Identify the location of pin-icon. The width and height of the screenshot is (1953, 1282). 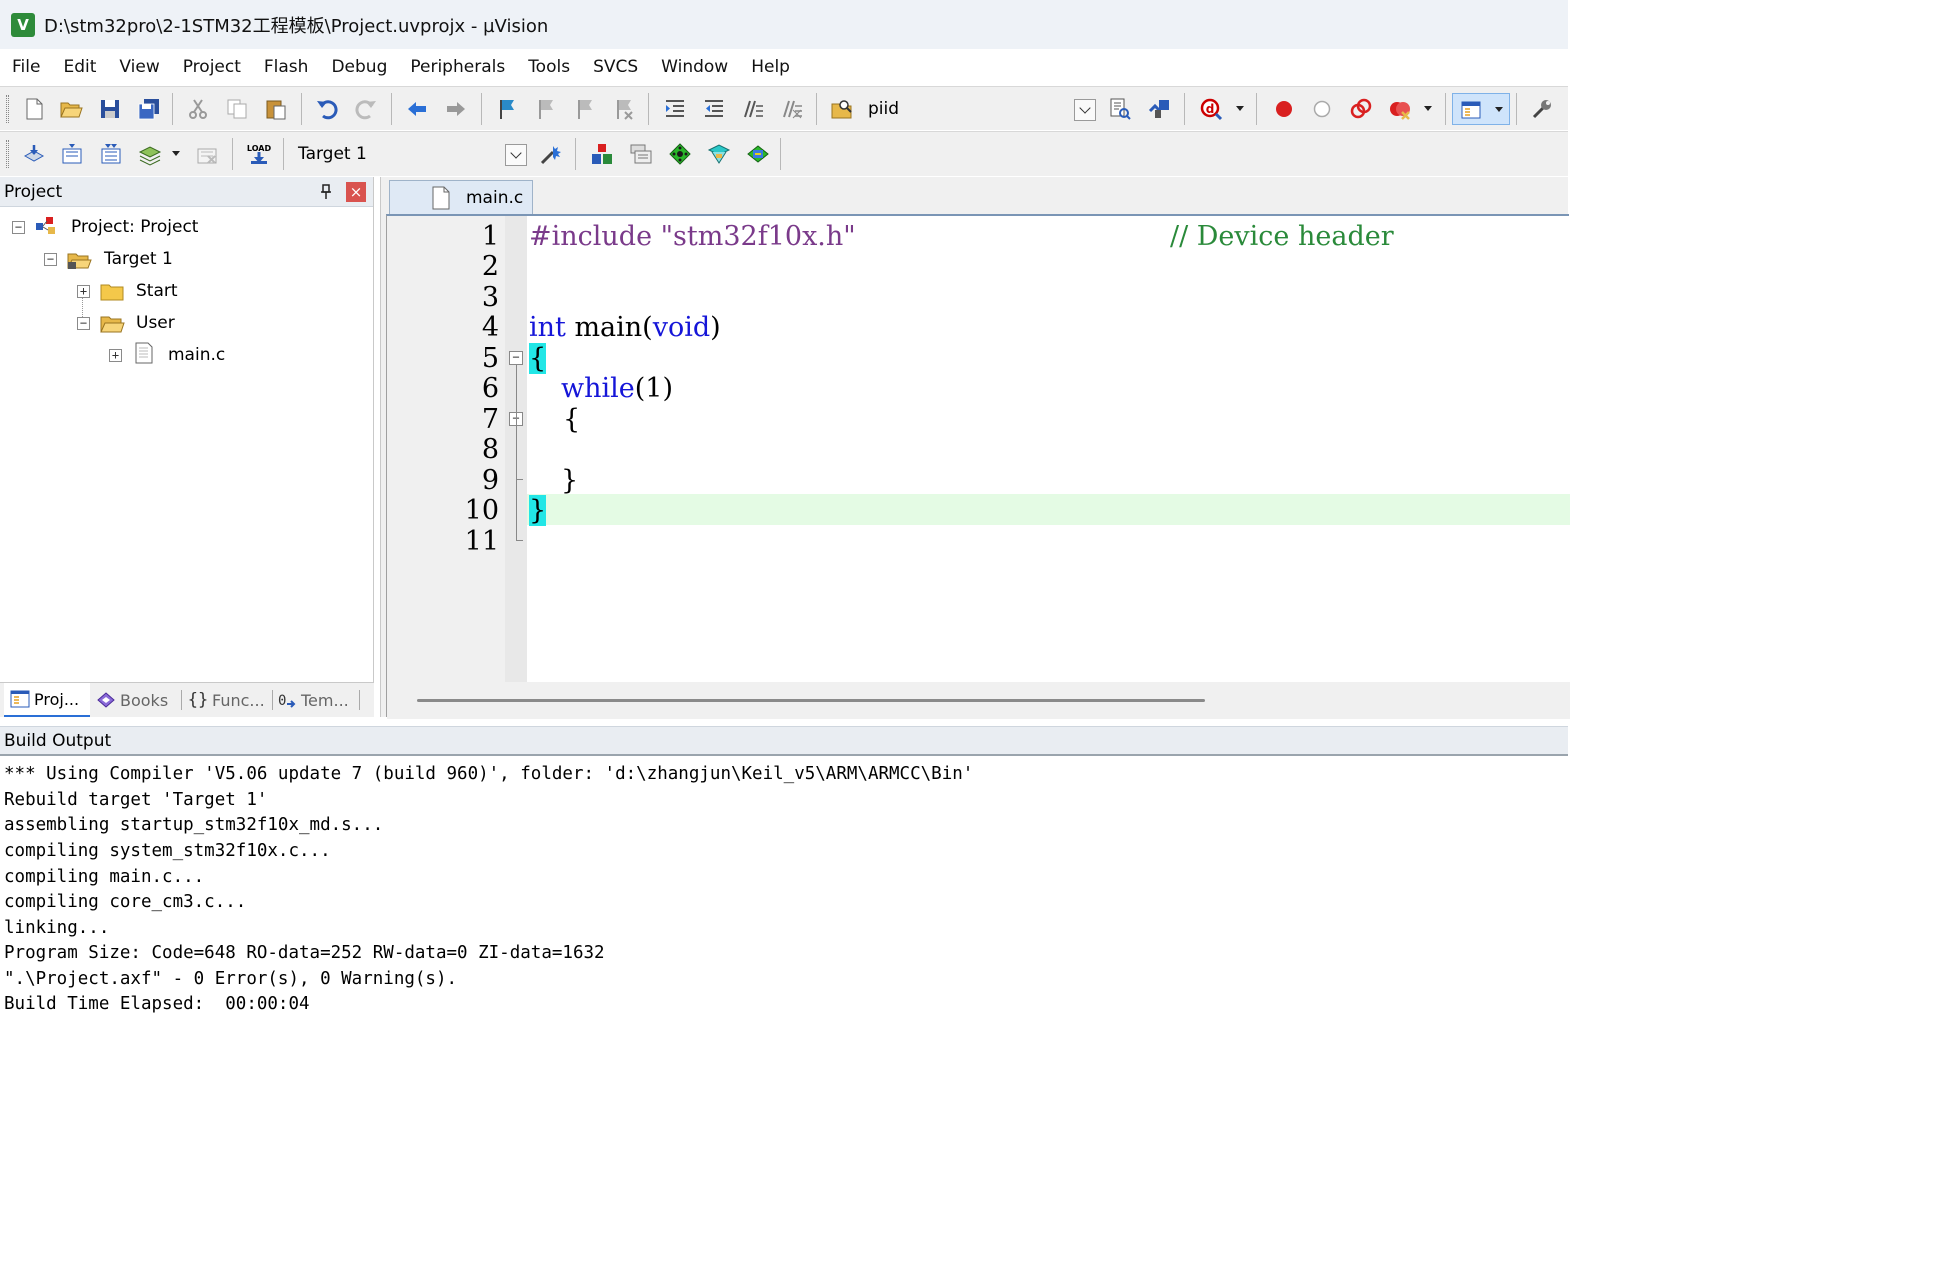
(326, 192).